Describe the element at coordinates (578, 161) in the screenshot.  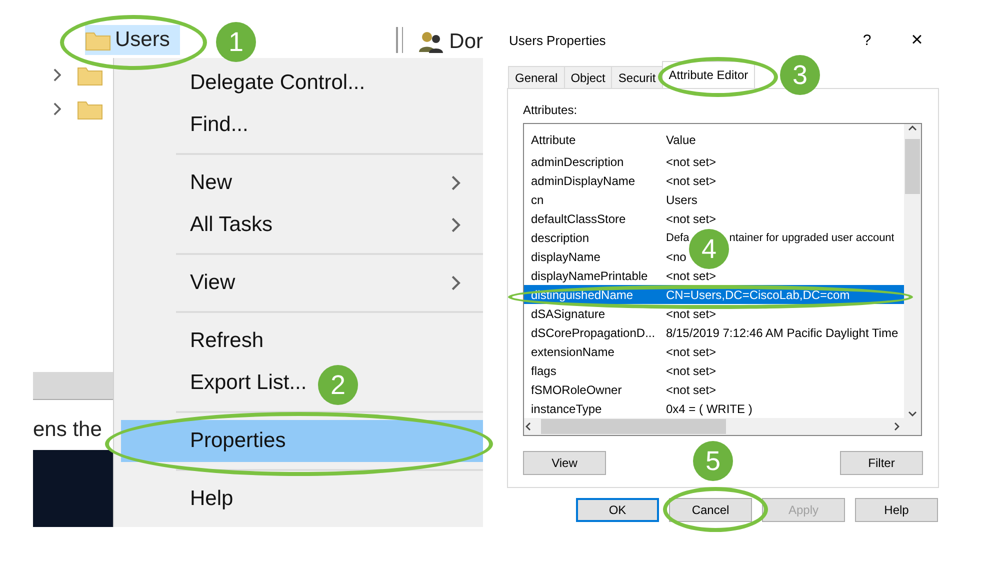
I see `attribute-name: adminDescription` at that location.